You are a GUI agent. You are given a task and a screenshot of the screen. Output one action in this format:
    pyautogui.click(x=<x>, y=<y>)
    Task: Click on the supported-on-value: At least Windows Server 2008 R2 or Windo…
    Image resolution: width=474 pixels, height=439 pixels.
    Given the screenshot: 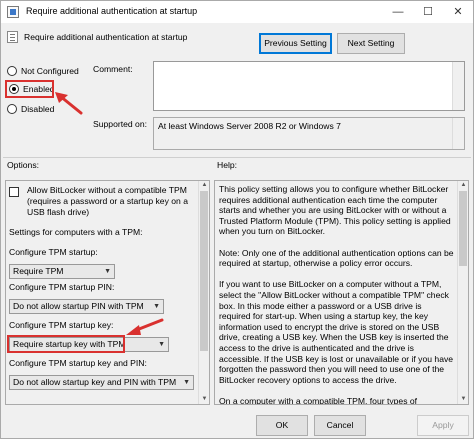 What is the action you would take?
    pyautogui.click(x=249, y=126)
    